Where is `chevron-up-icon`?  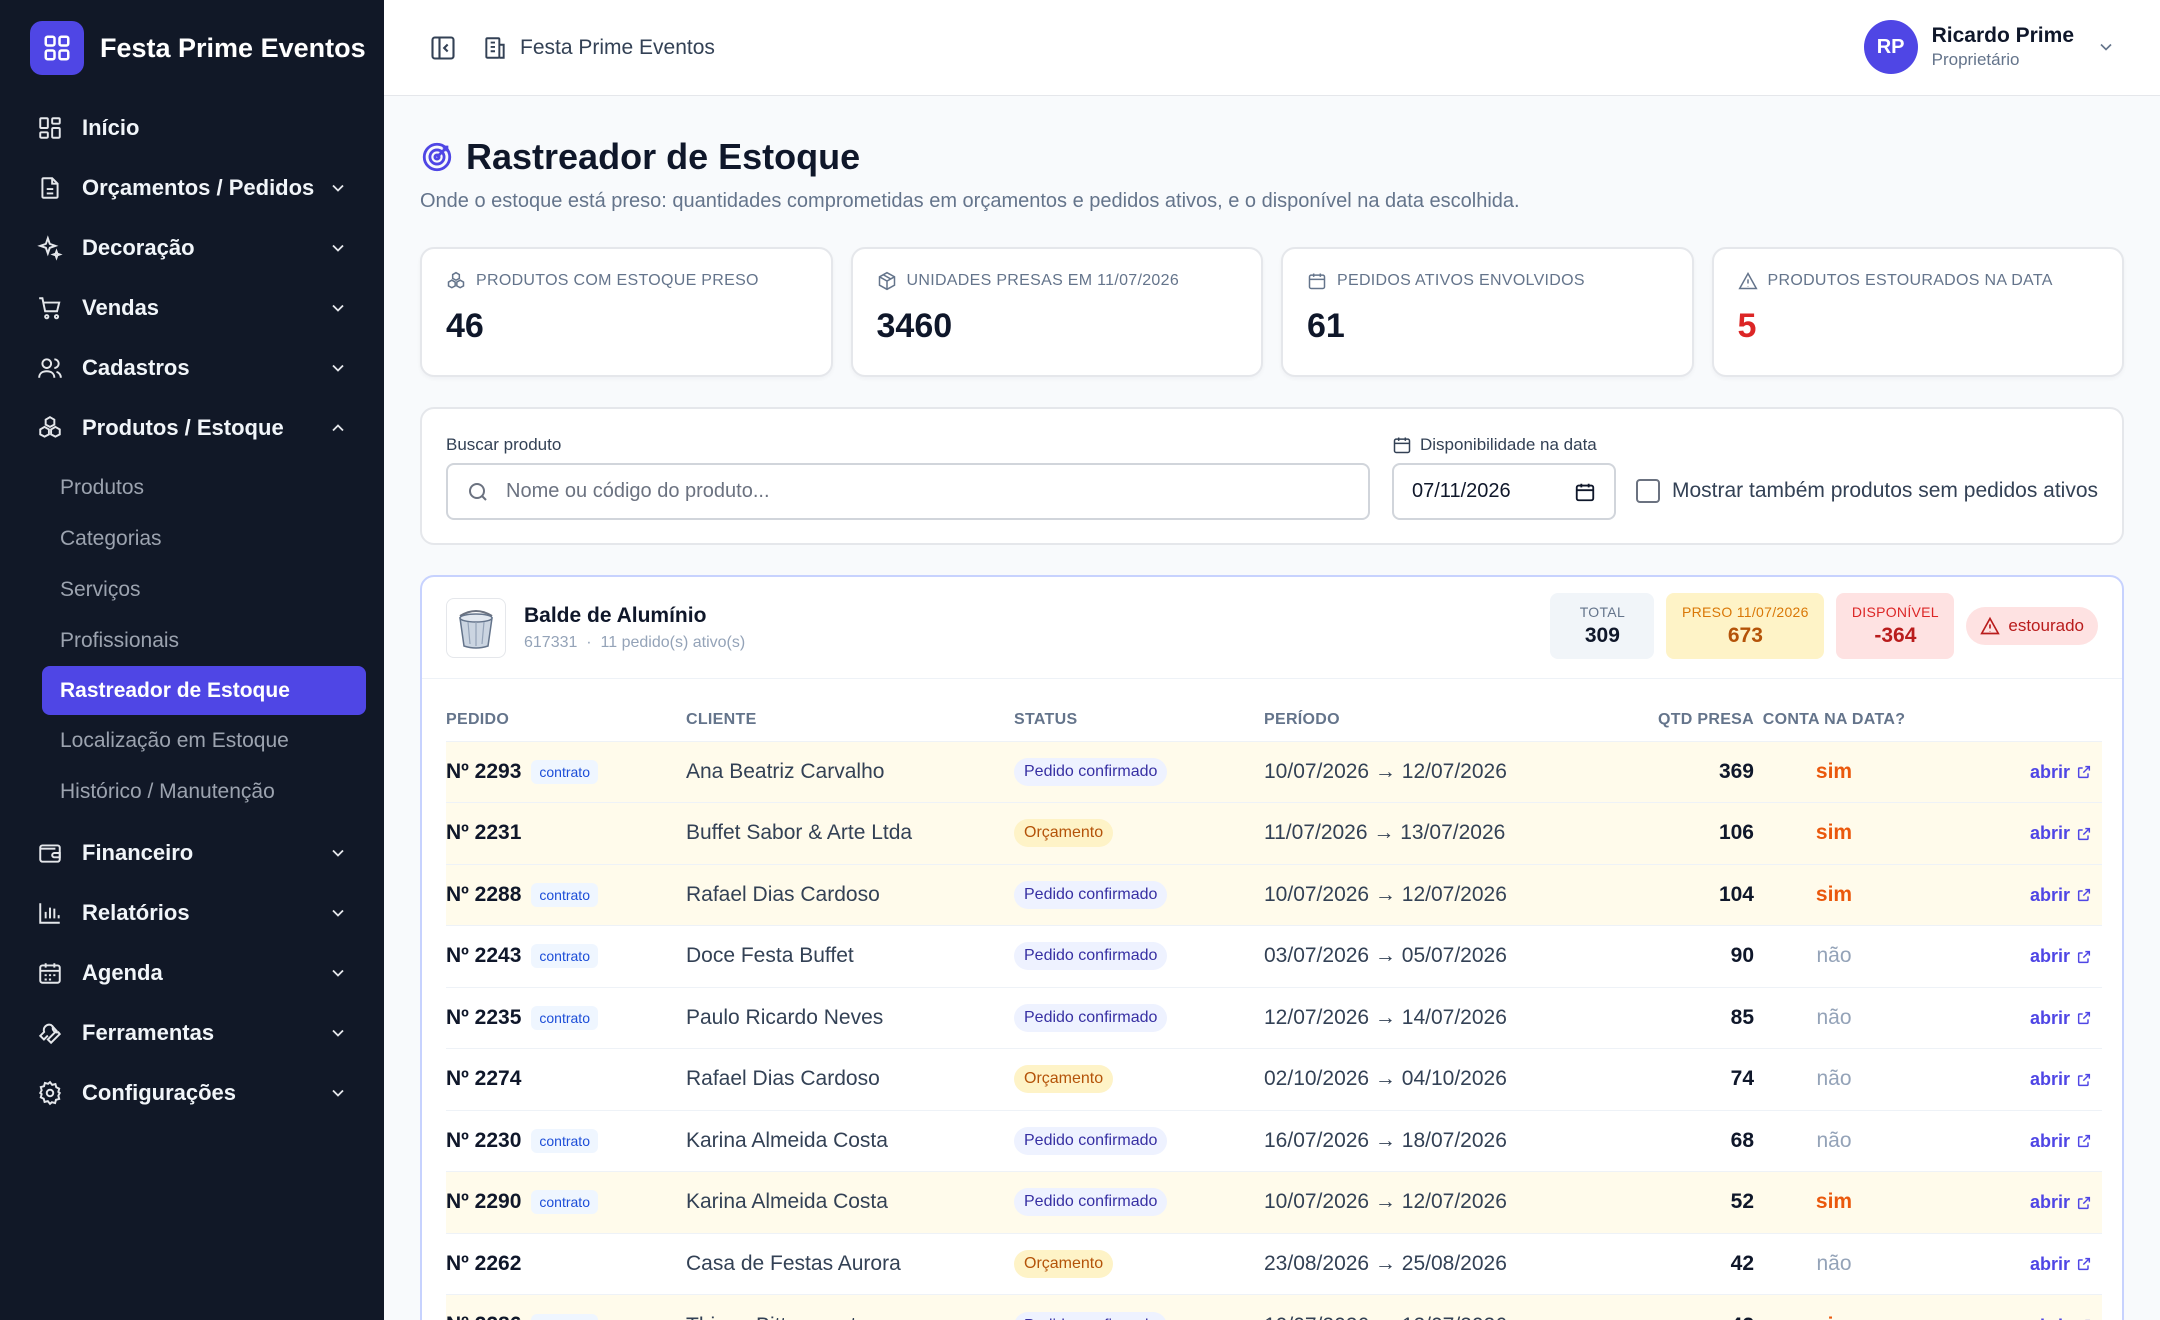 chevron-up-icon is located at coordinates (338, 428).